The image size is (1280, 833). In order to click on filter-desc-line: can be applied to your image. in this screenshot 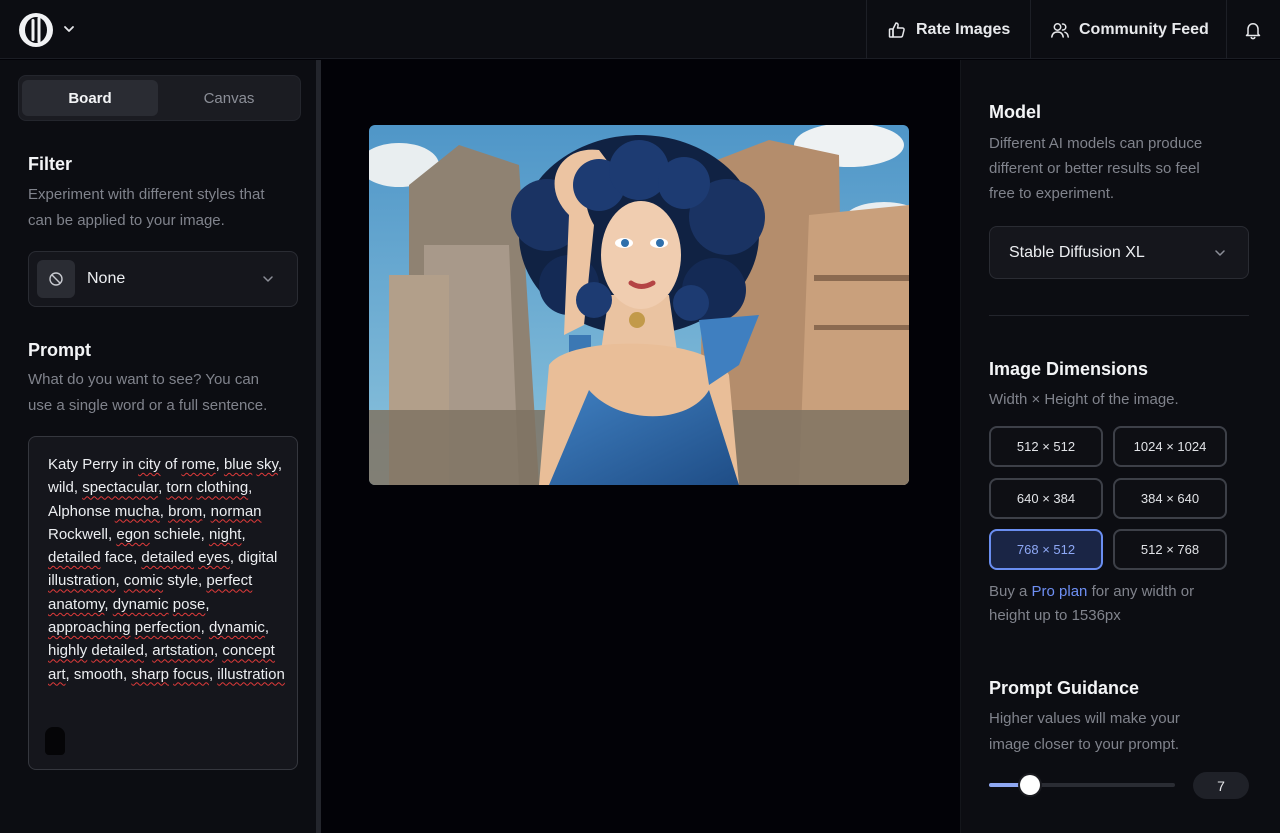, I will do `click(126, 220)`.